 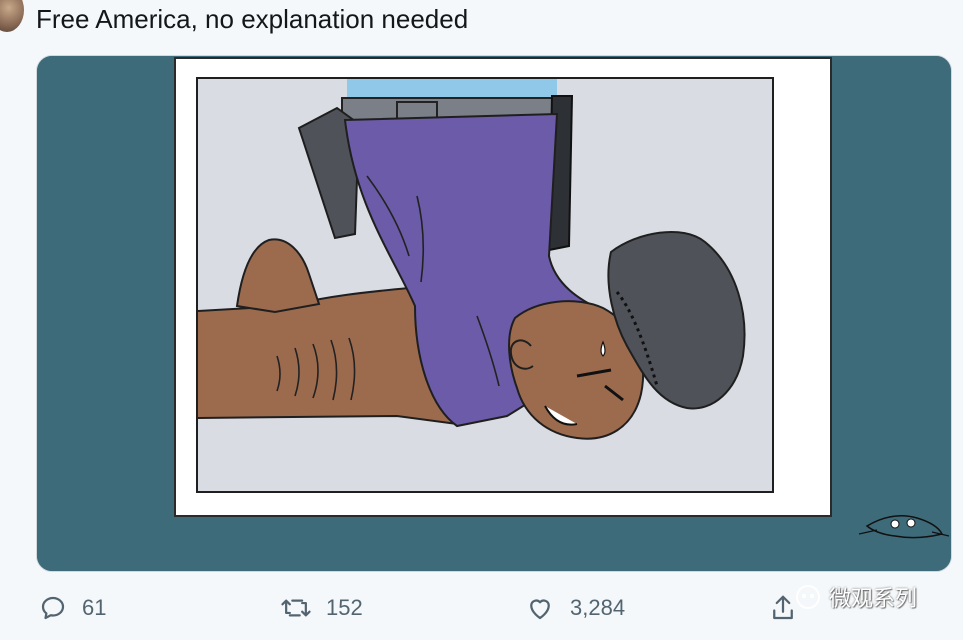 I want to click on share-icon, so click(x=783, y=607).